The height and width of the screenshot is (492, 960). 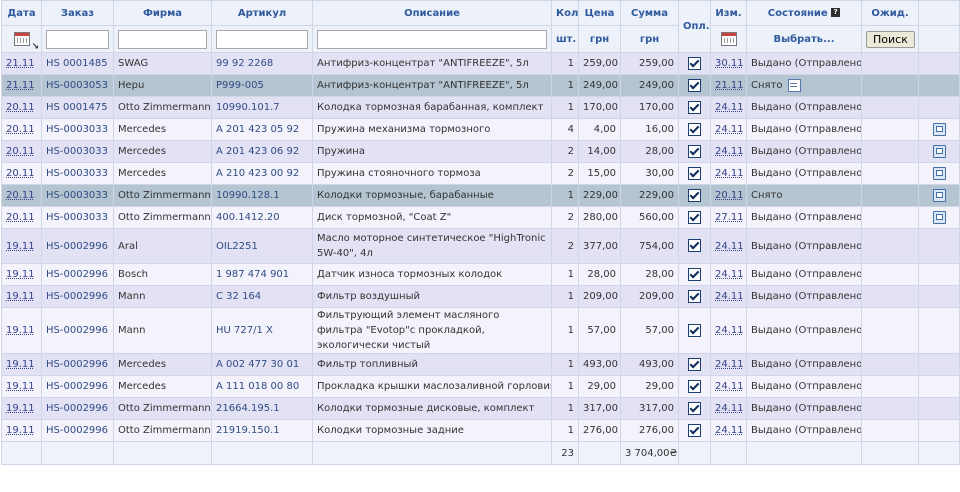 I want to click on col-extra, so click(x=939, y=13).